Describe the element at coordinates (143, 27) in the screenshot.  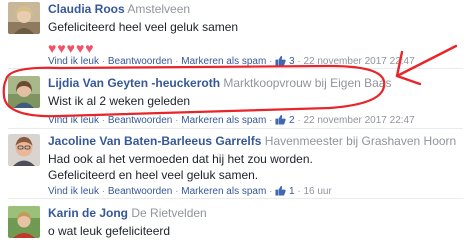
I see `comment-text: Gefeliciteerd heel veel geluk samen` at that location.